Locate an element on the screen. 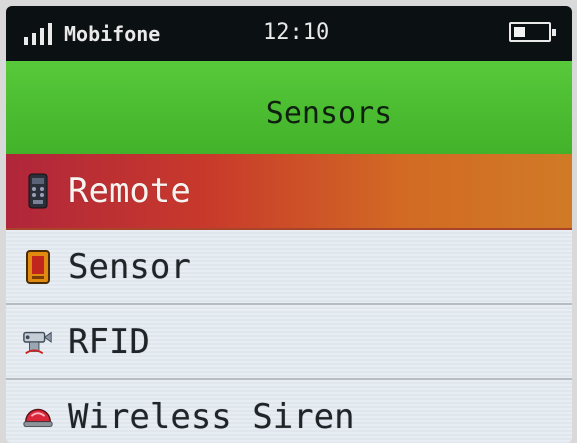  signal-strength-icon is located at coordinates (38, 33).